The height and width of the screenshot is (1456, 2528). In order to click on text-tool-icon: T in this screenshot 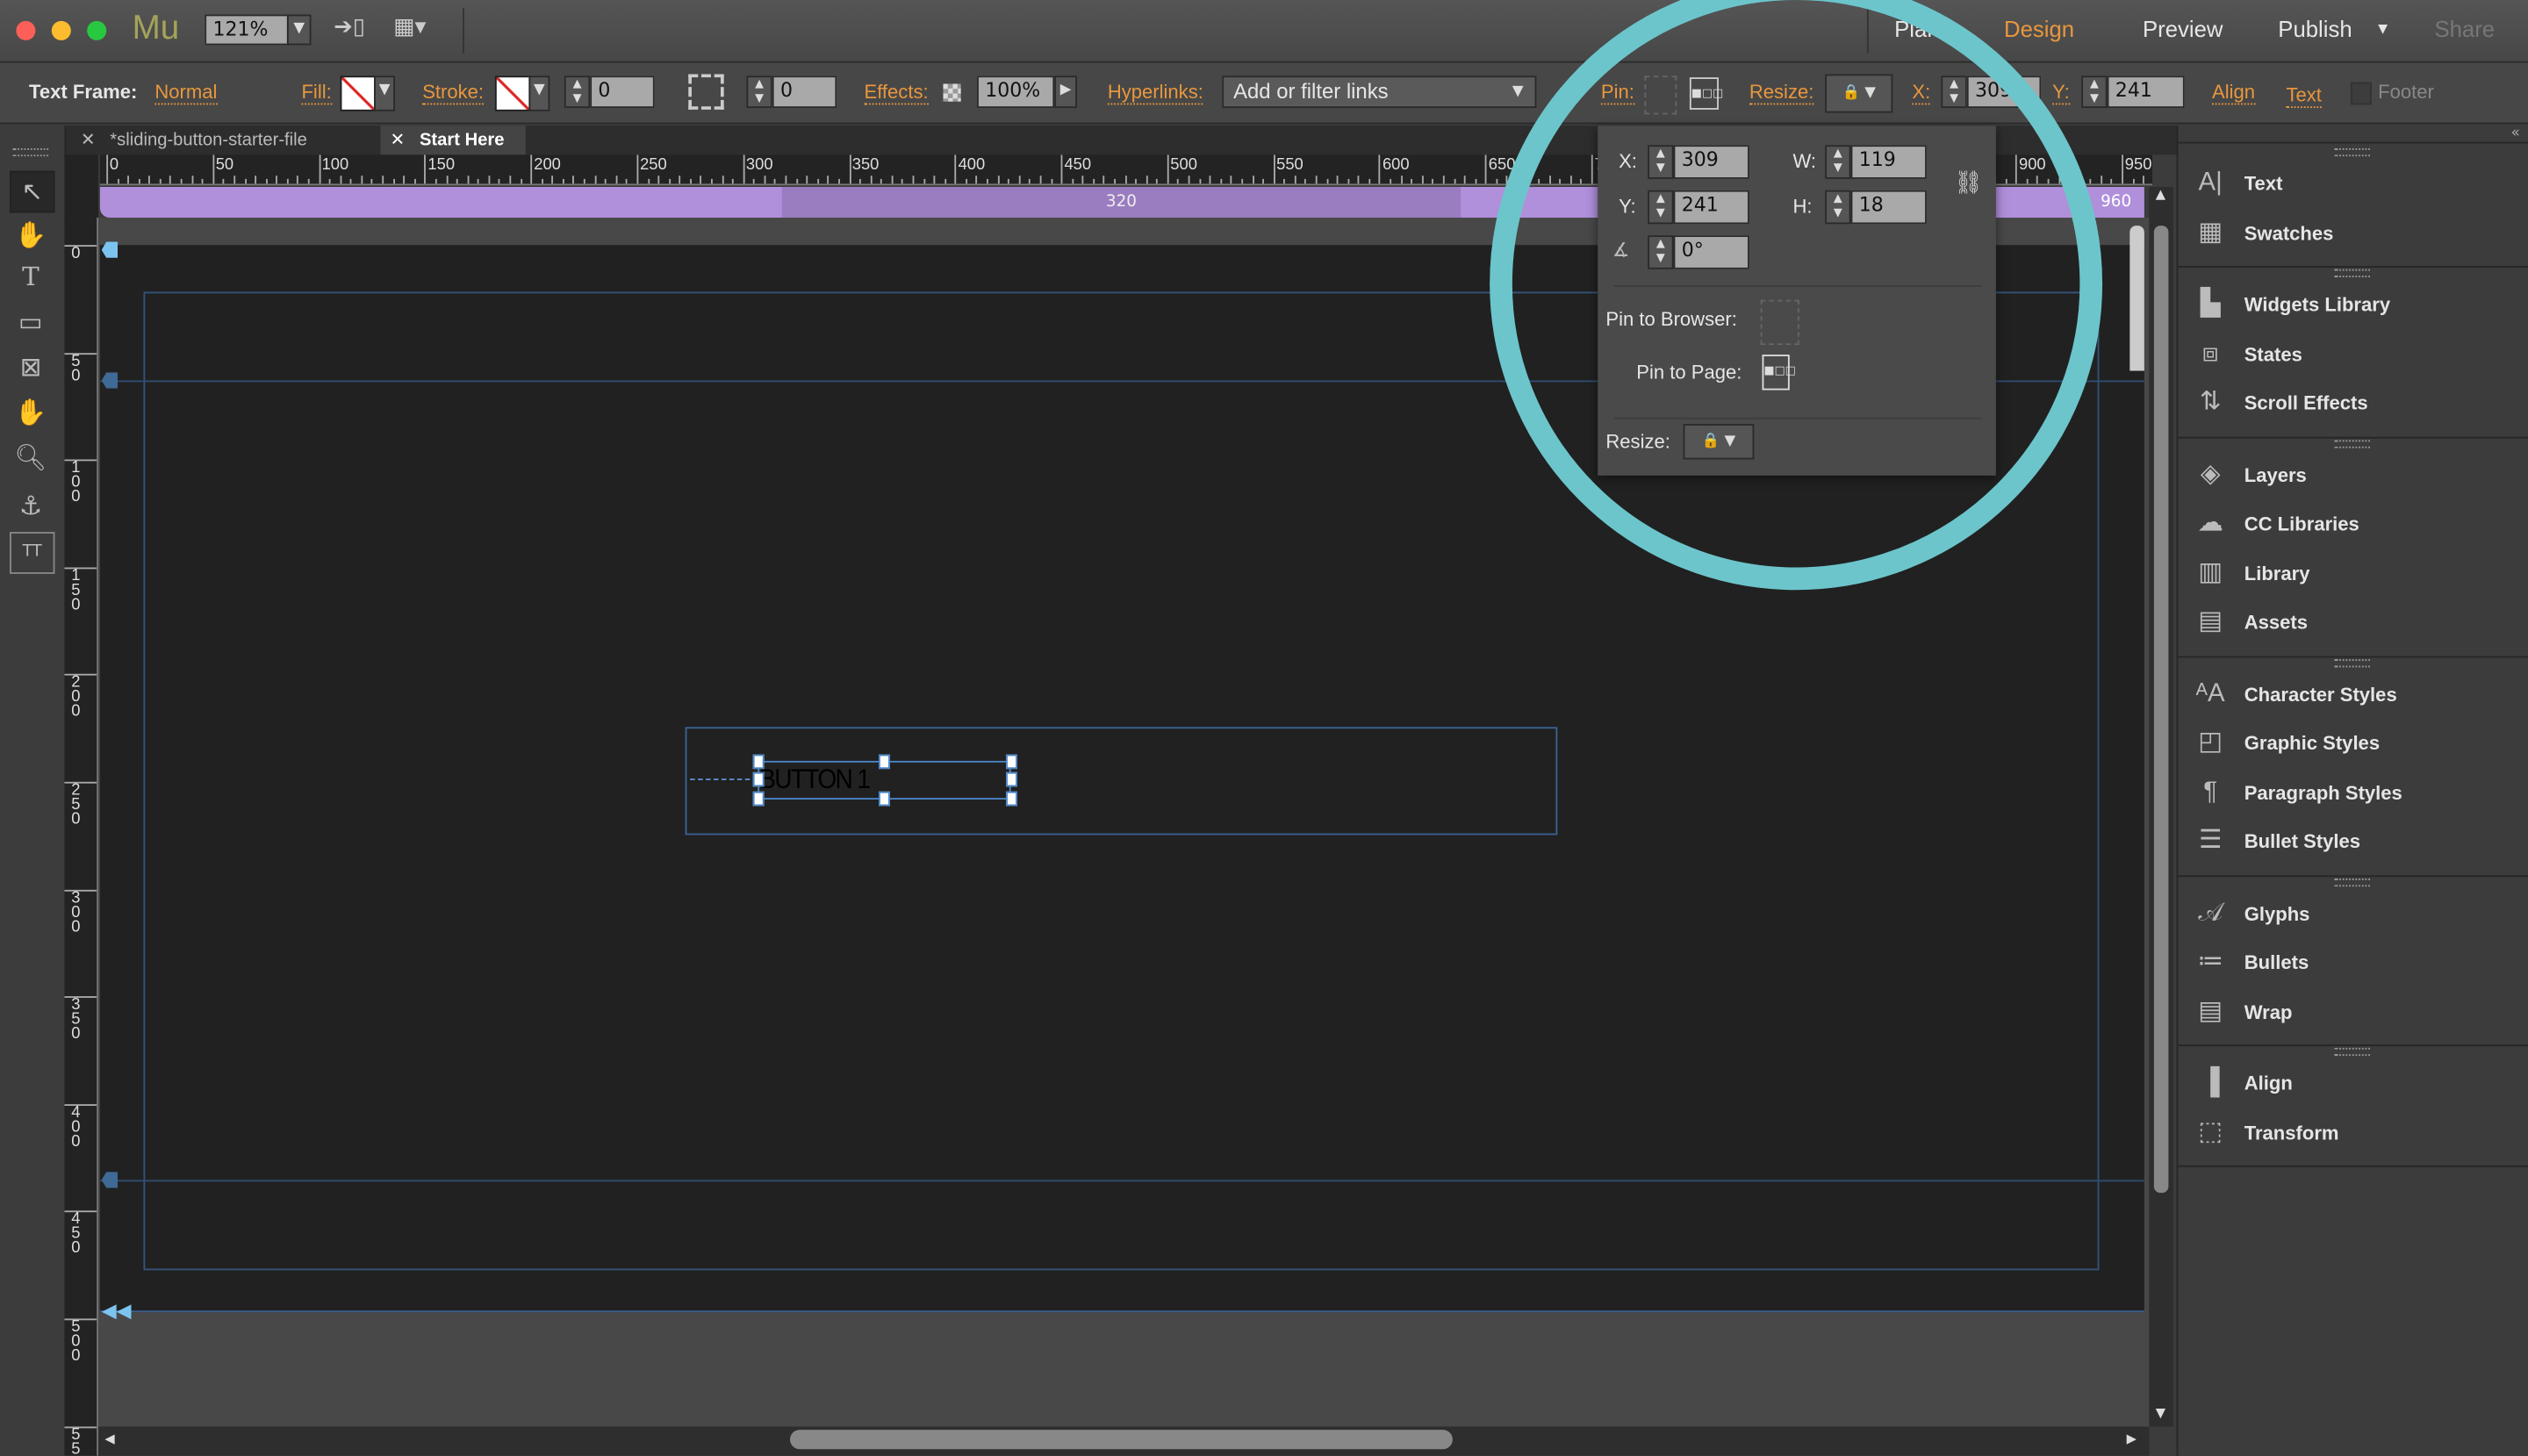, I will do `click(31, 277)`.